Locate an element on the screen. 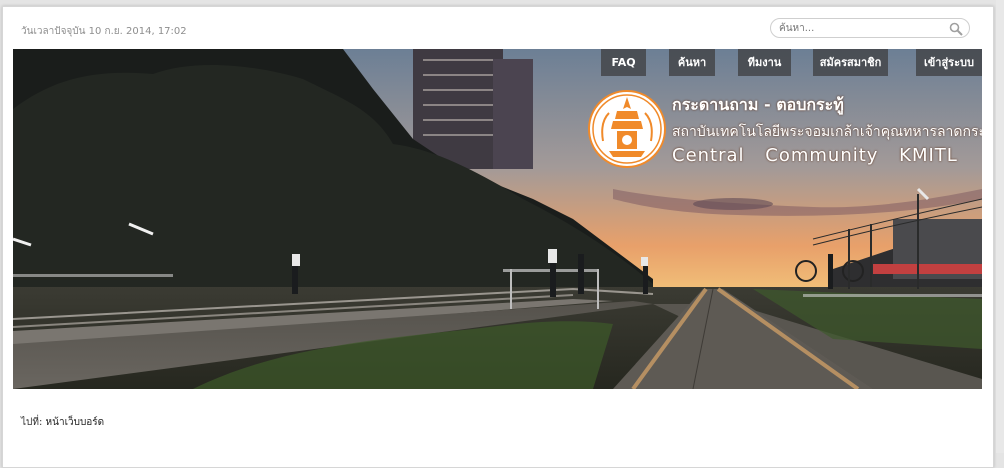  kmitl-logo is located at coordinates (627, 129).